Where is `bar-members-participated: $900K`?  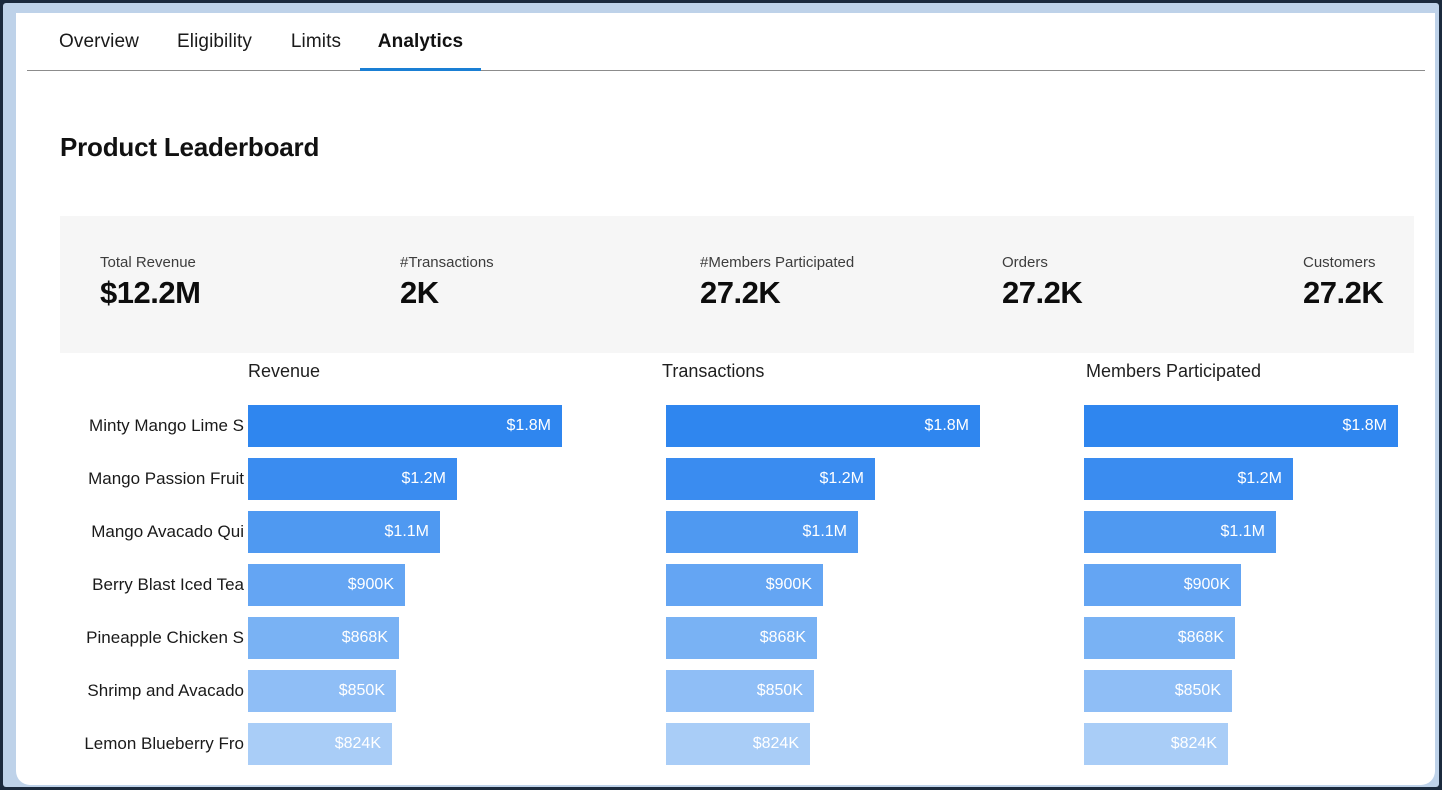
bar-members-participated: $900K is located at coordinates (1162, 585).